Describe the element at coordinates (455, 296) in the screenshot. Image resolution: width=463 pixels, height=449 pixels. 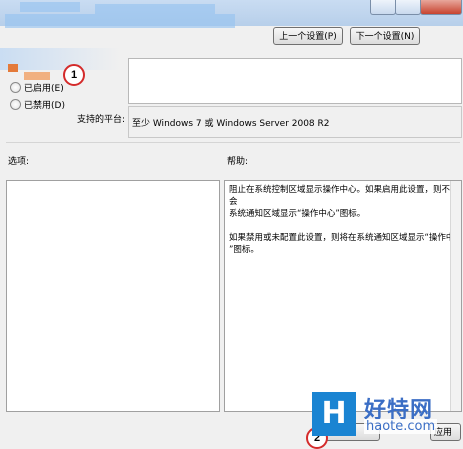
I see `help-scrollbar` at that location.